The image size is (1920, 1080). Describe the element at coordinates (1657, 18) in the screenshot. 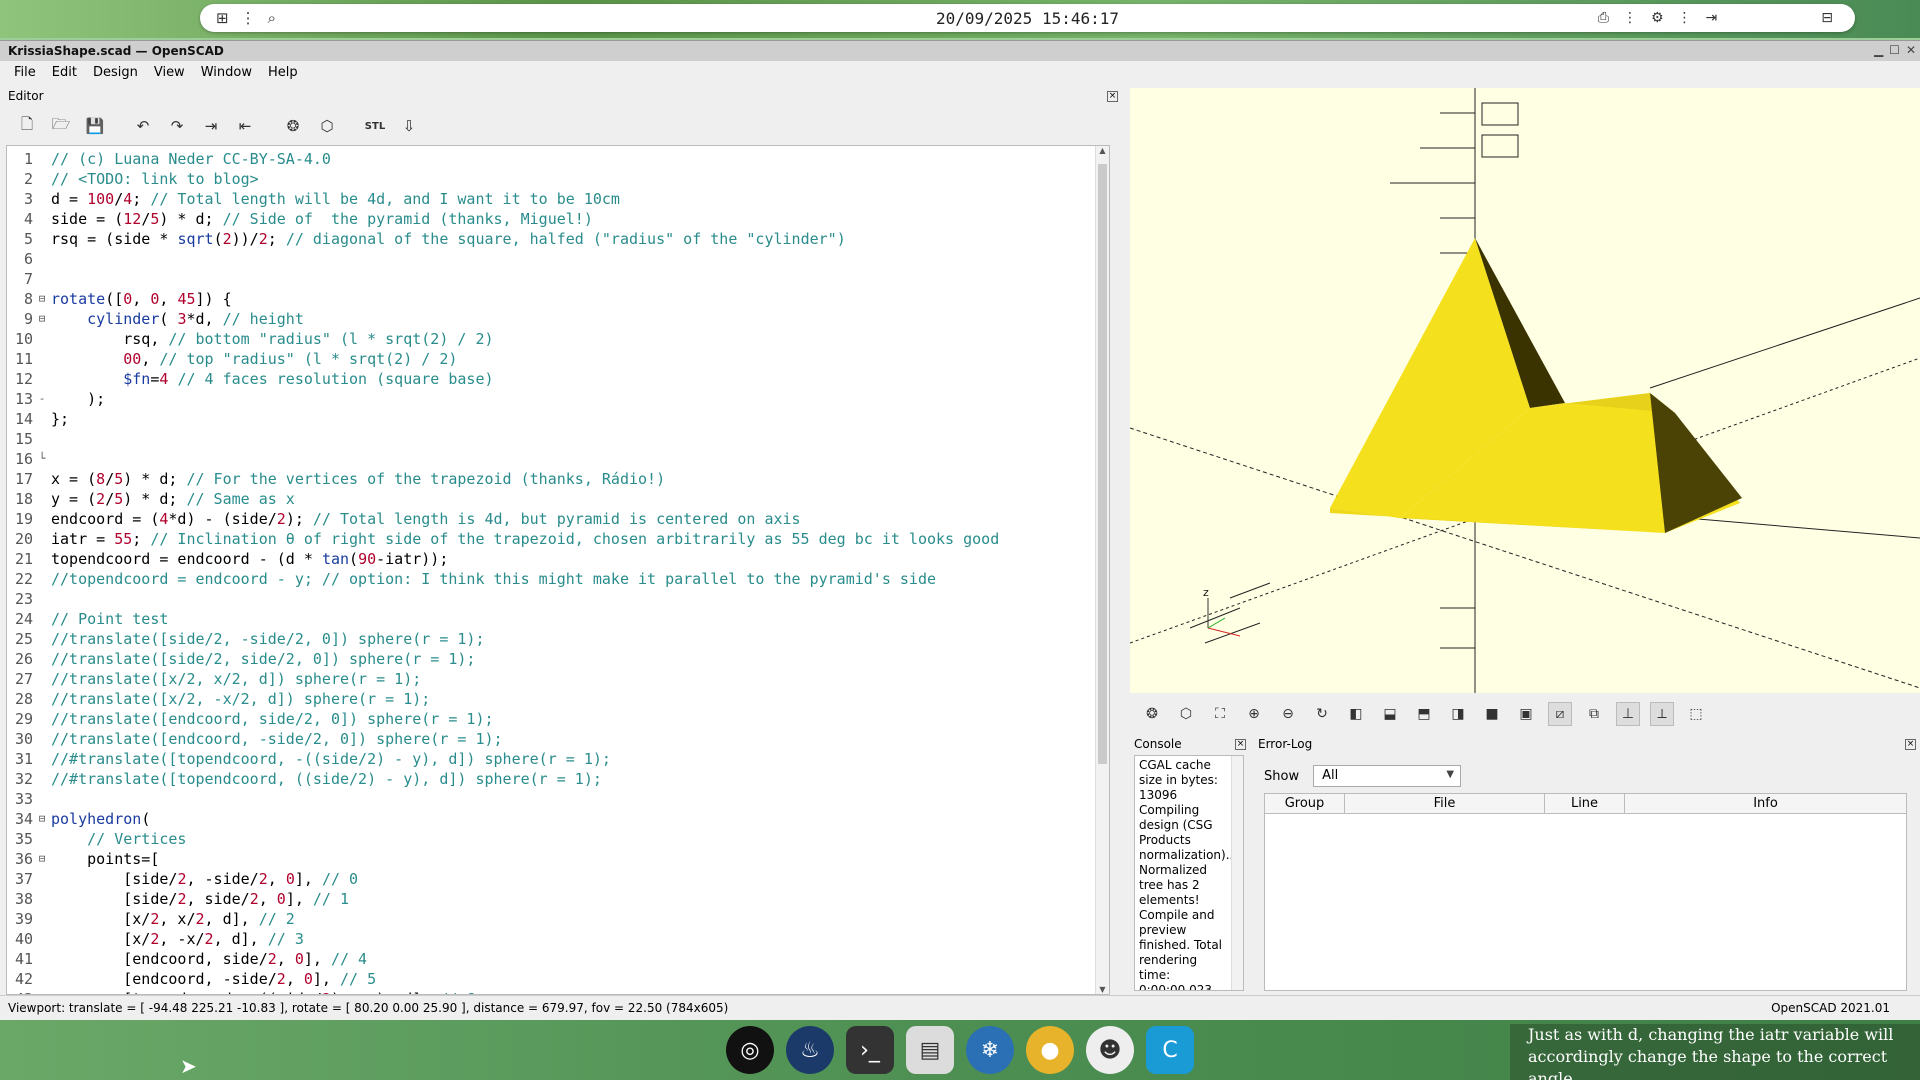

I see `settings-sliders-icon: ⚙` at that location.